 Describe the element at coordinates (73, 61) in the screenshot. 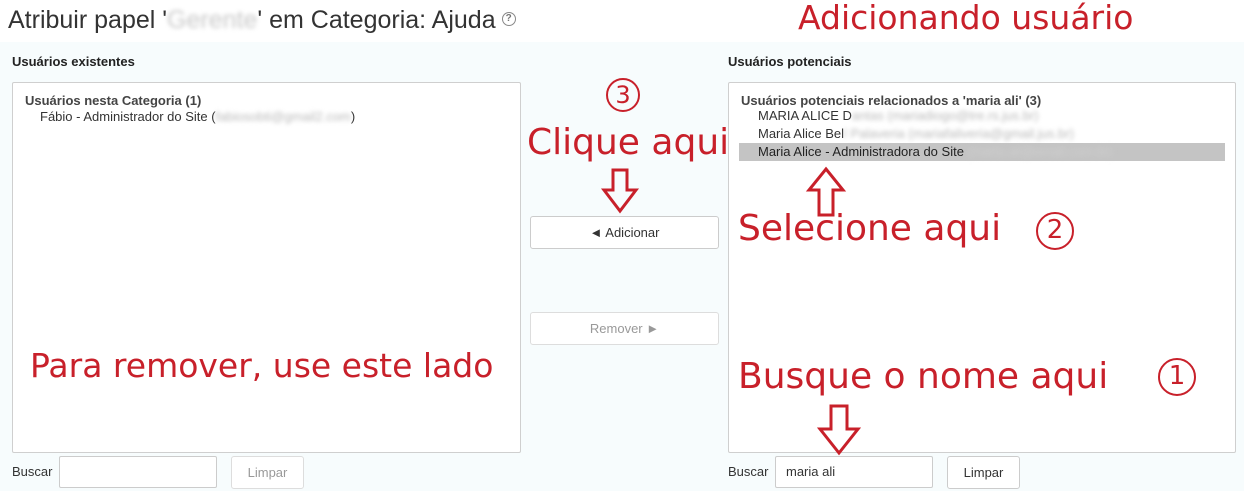

I see `existing-users-heading: Usuários existentes` at that location.